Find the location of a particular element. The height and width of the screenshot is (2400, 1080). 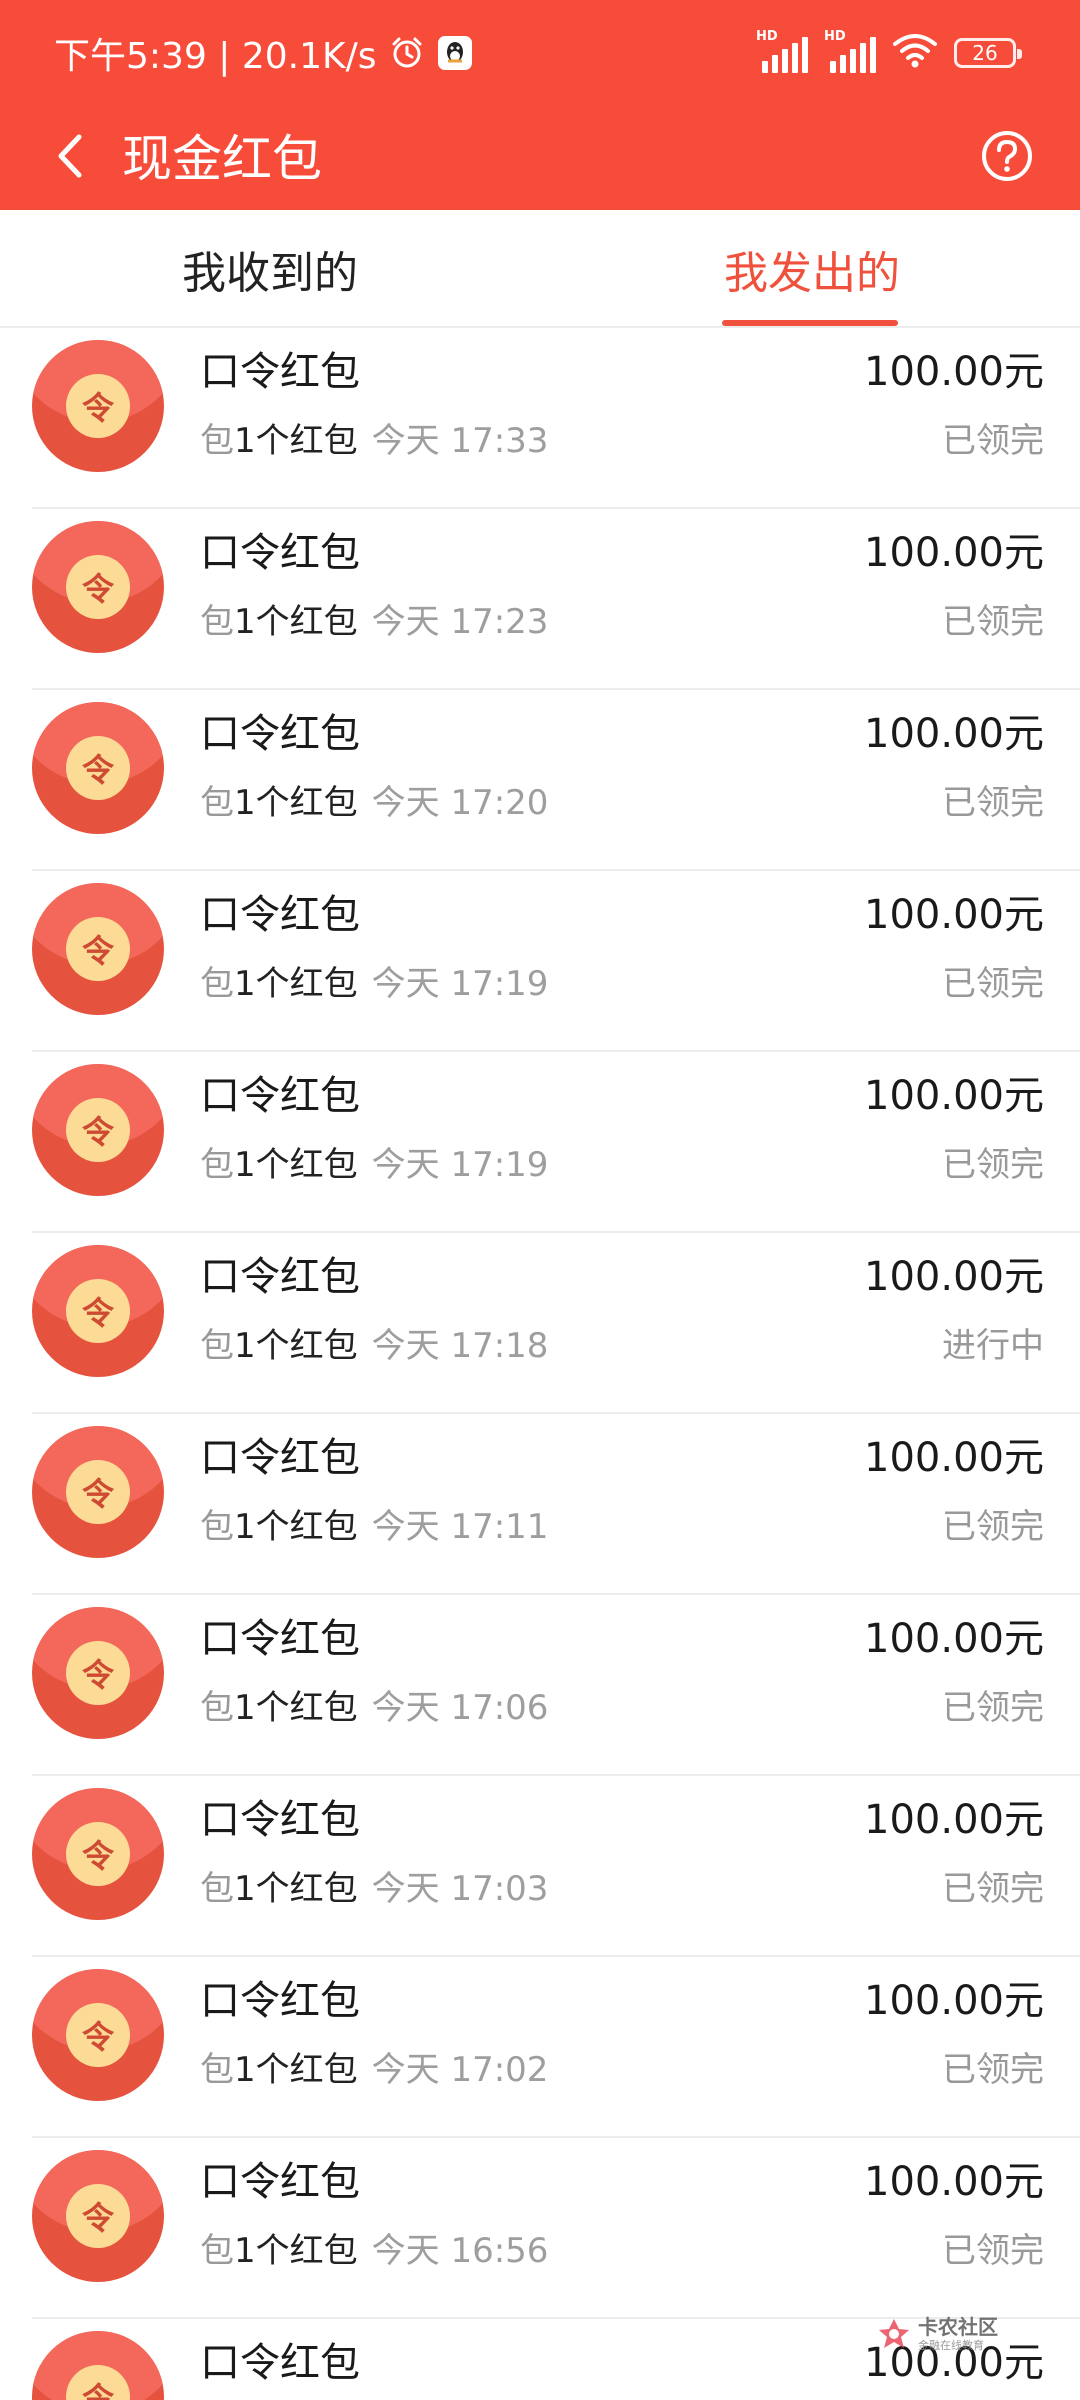

list-item: 令 口令红包 包1个红包 今天 17:03 100.00元 已领完 is located at coordinates (540, 1866).